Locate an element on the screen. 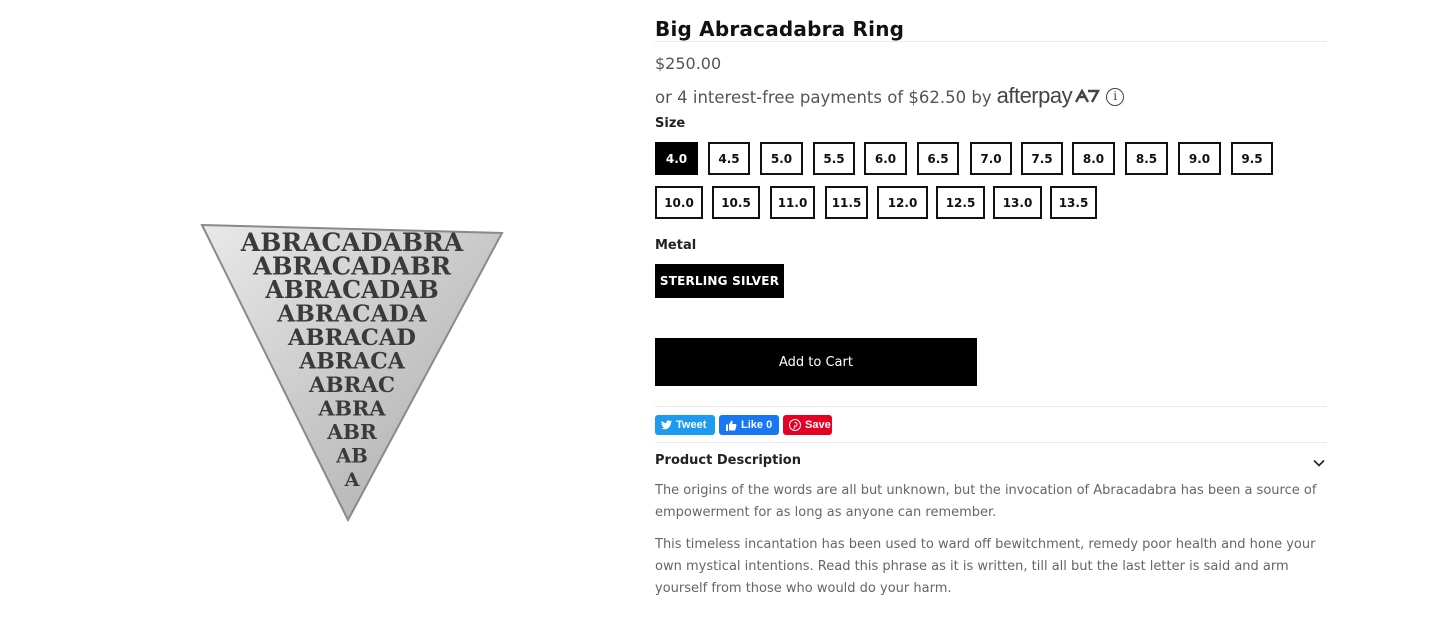  size-label: Size is located at coordinates (670, 123).